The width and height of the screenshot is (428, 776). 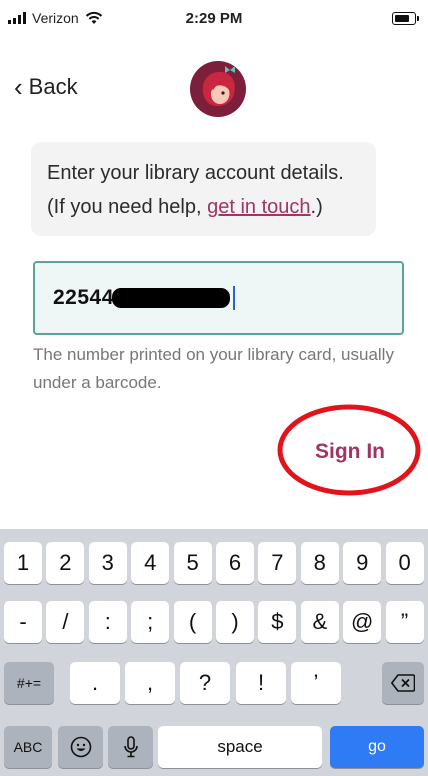 I want to click on library-card-number-input: 22544, so click(x=218, y=298).